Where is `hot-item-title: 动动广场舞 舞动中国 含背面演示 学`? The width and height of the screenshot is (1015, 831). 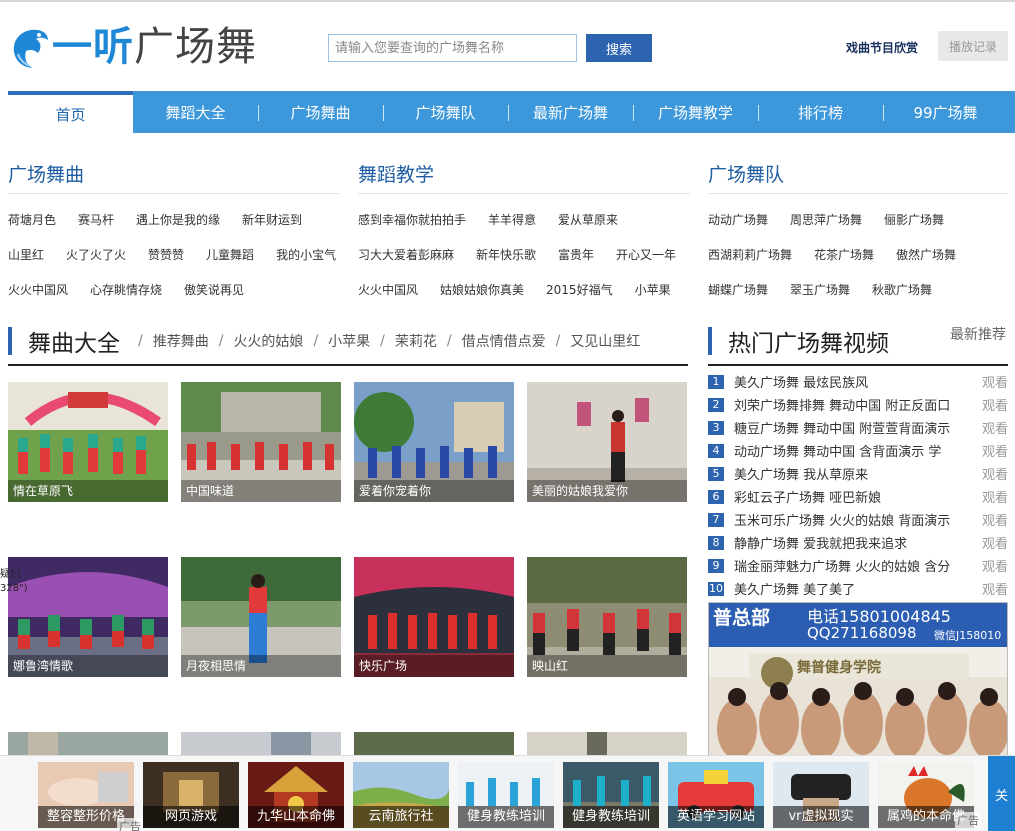
hot-item-title: 动动广场舞 舞动中国 含背面演示 学 is located at coordinates (853, 450).